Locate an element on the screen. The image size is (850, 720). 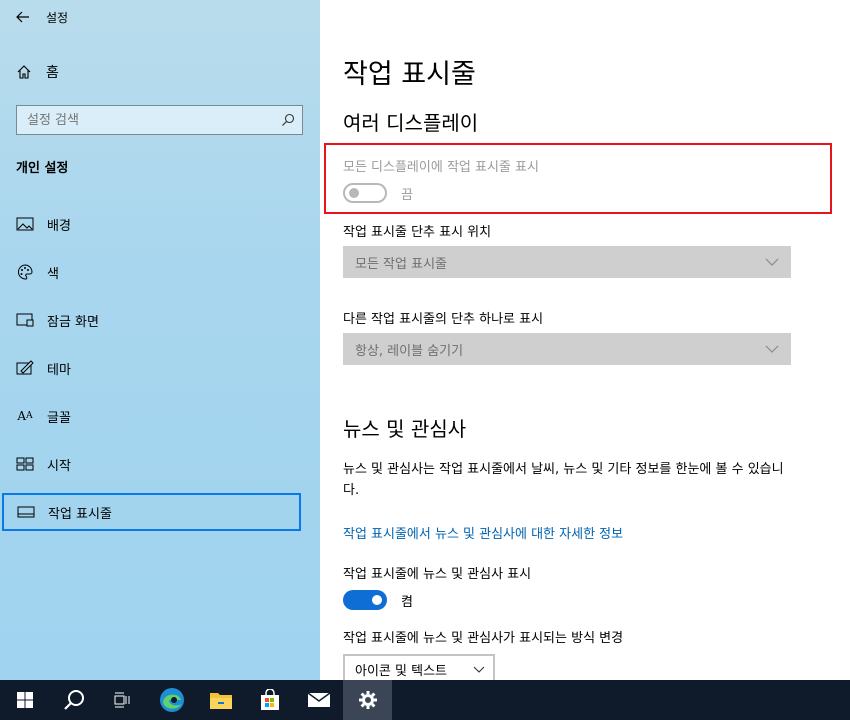
dropdown-value: 항상, 레이블 숨기기 is located at coordinates (409, 351).